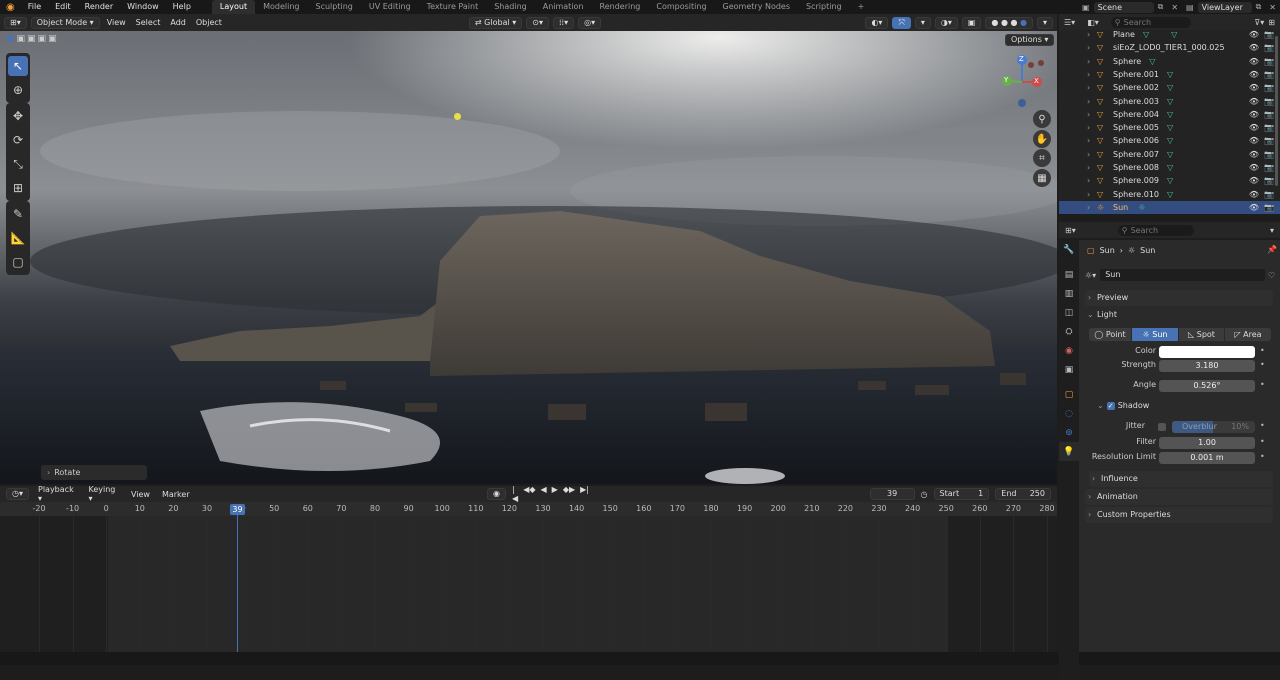 The height and width of the screenshot is (680, 1280). What do you see at coordinates (1169, 194) in the screenshot?
I see `outliner-row: › ▽ Sphere.010 ▽ 👁 📷` at bounding box center [1169, 194].